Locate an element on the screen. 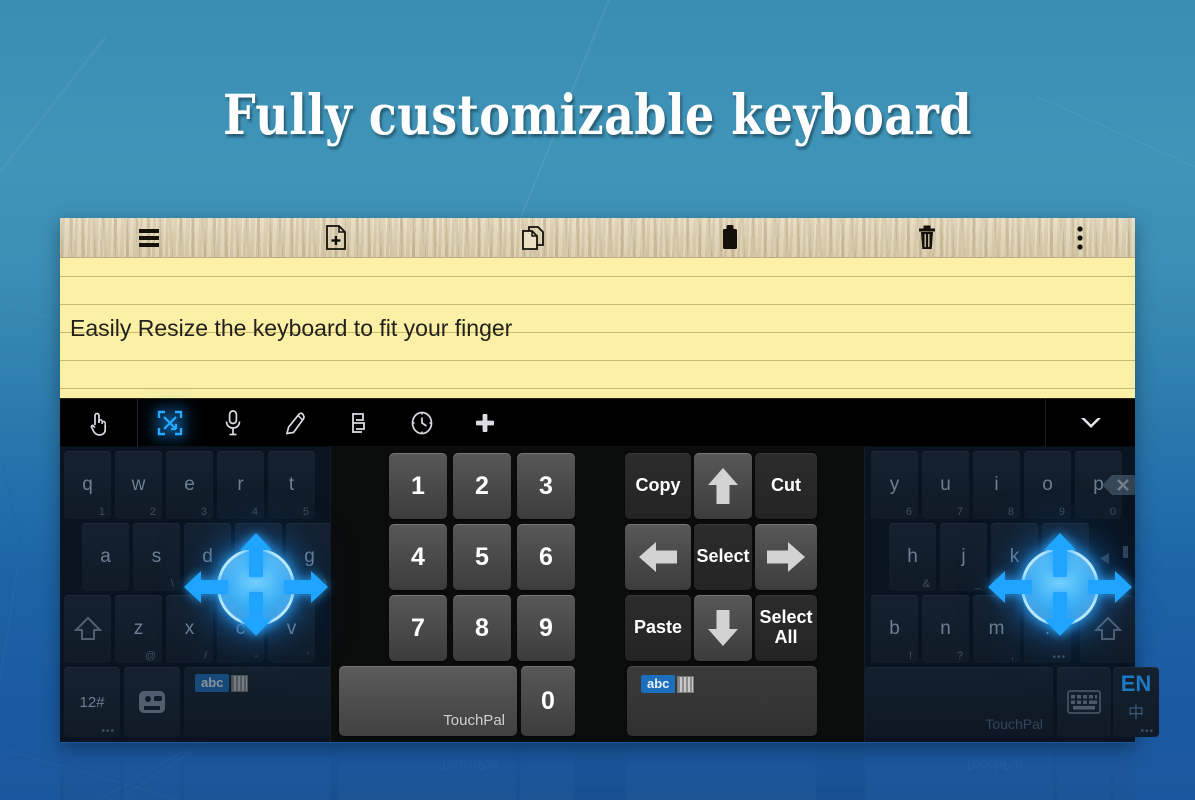 The image size is (1195, 800). key-alt: 5 is located at coordinates (305, 512).